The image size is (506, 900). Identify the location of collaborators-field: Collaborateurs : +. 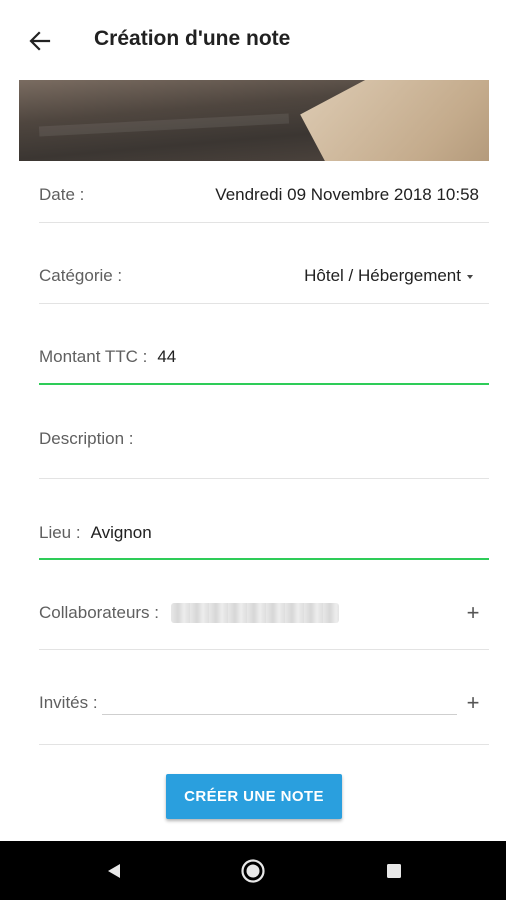
(264, 613).